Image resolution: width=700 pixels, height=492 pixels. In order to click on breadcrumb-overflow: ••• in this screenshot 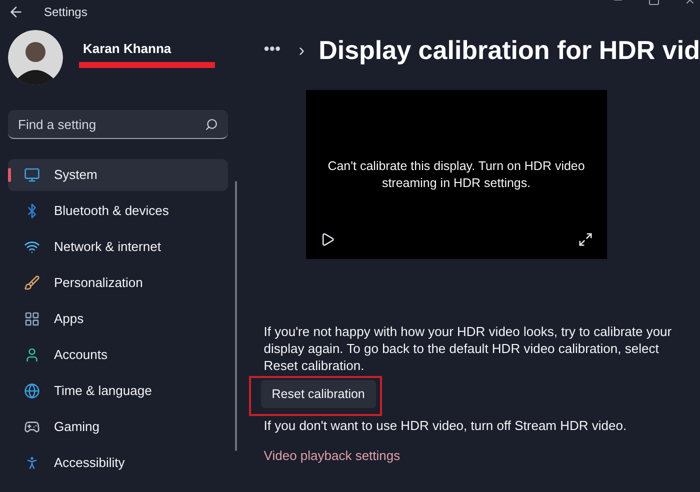, I will do `click(272, 50)`.